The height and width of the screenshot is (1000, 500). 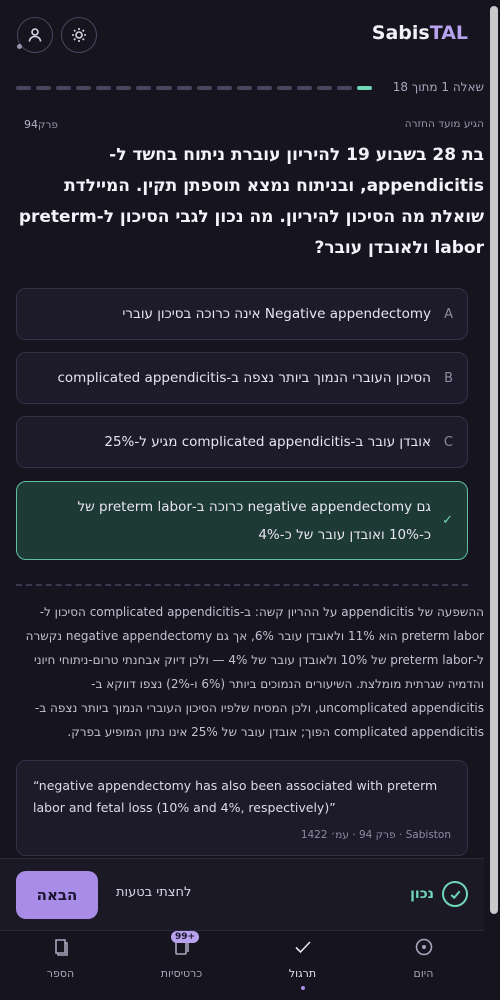 I want to click on next-button: הבאה, so click(x=57, y=895).